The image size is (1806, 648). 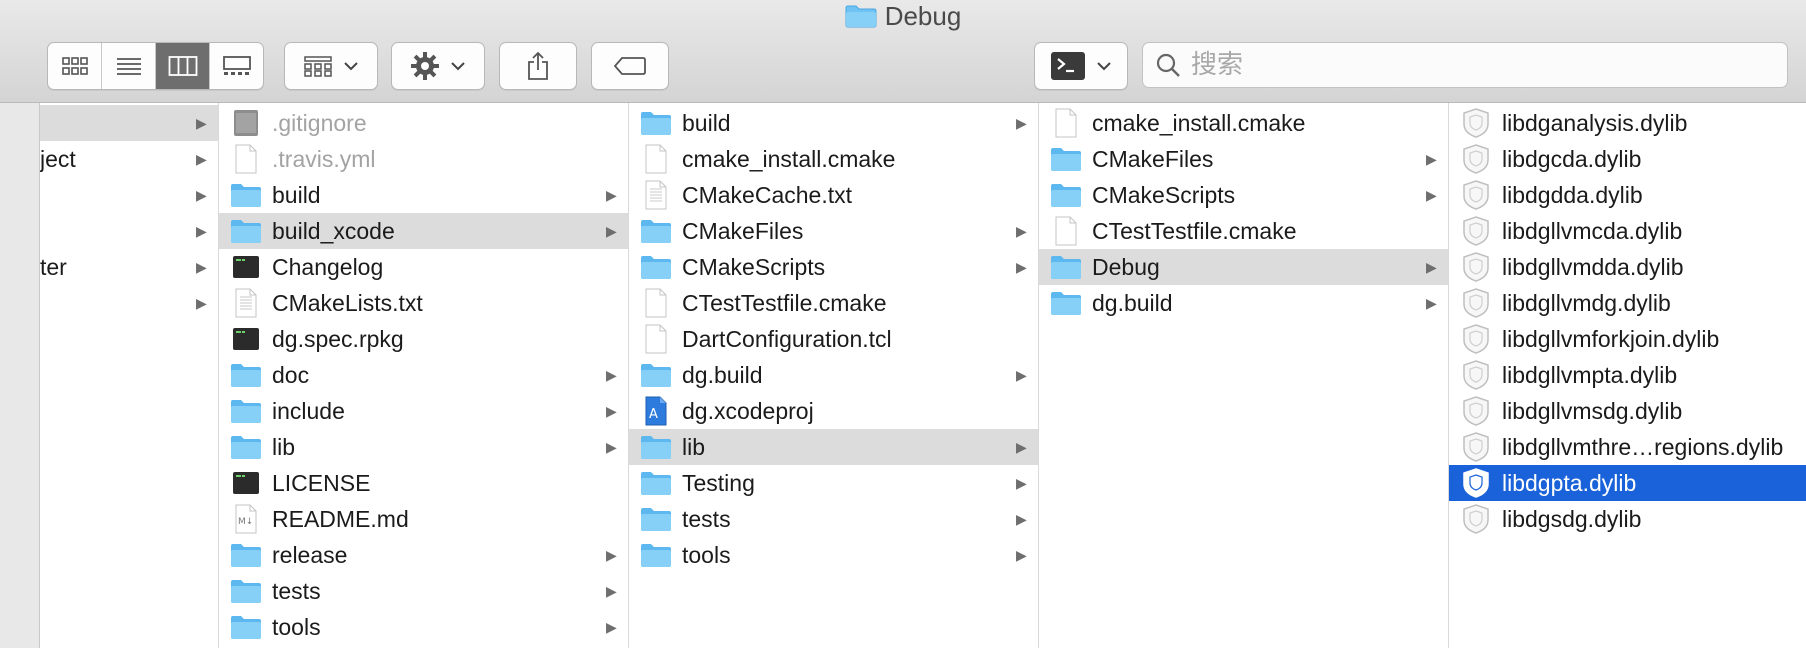 What do you see at coordinates (331, 66) in the screenshot?
I see `group-by-button` at bounding box center [331, 66].